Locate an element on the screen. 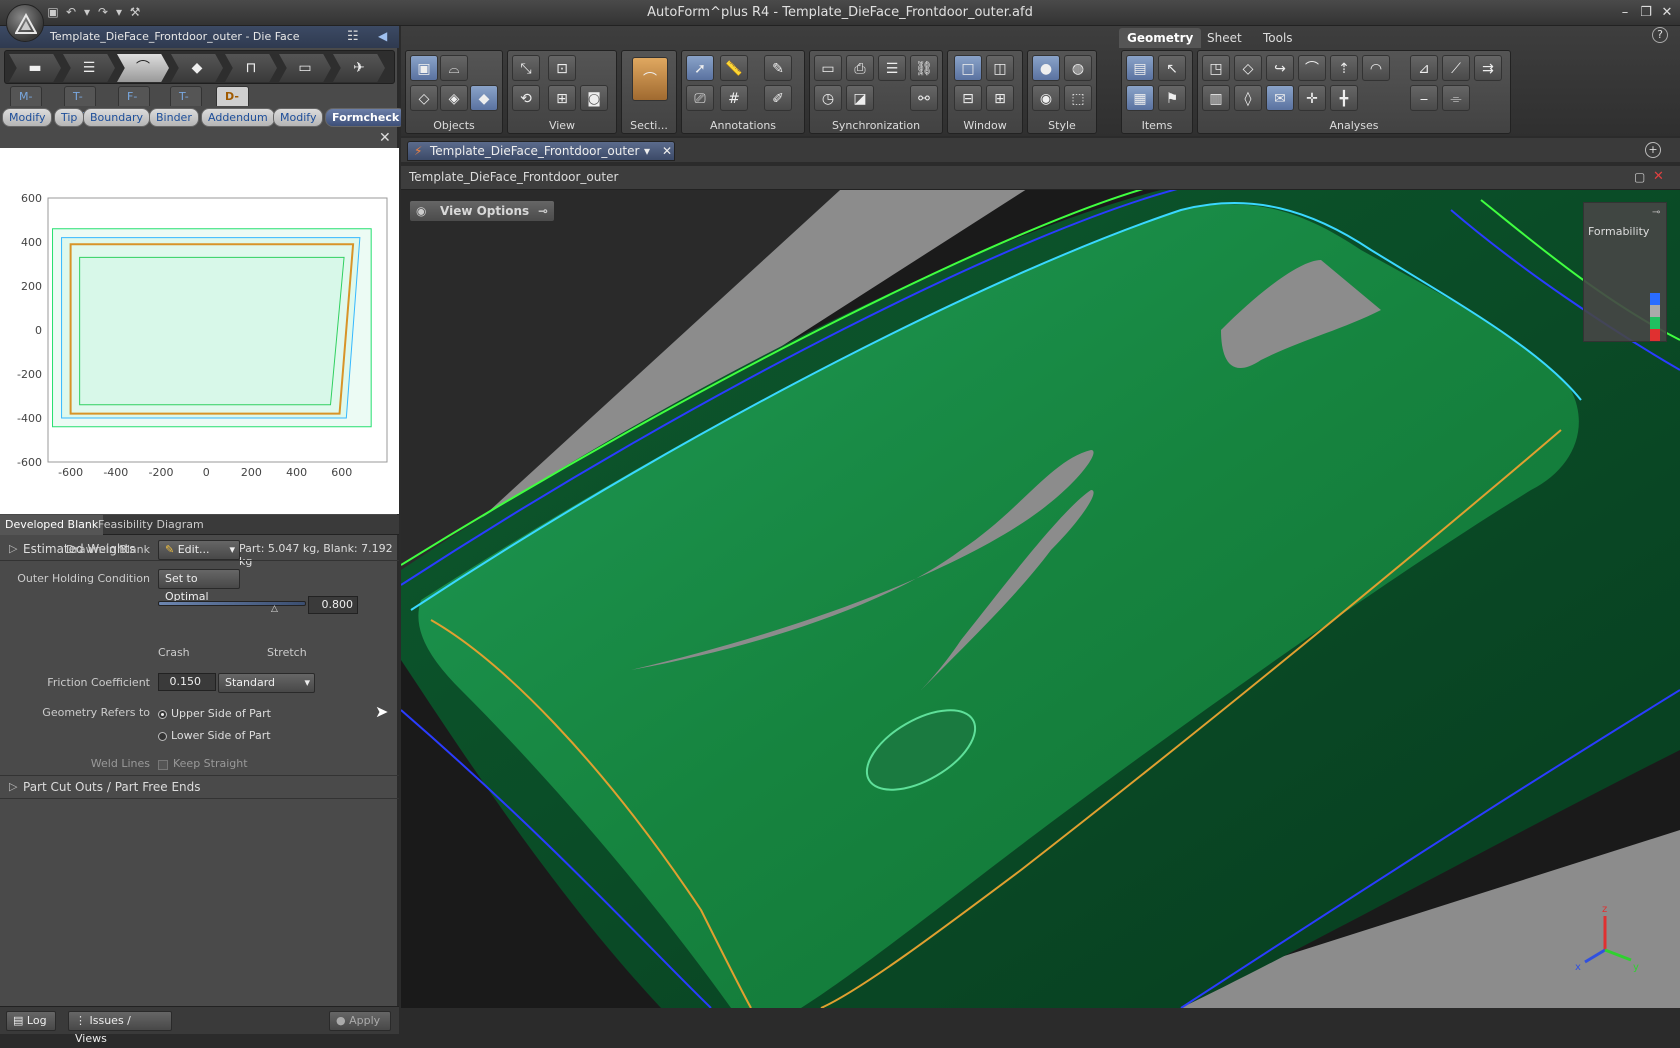  redo-dropdown-icon: ▾ is located at coordinates (119, 12).